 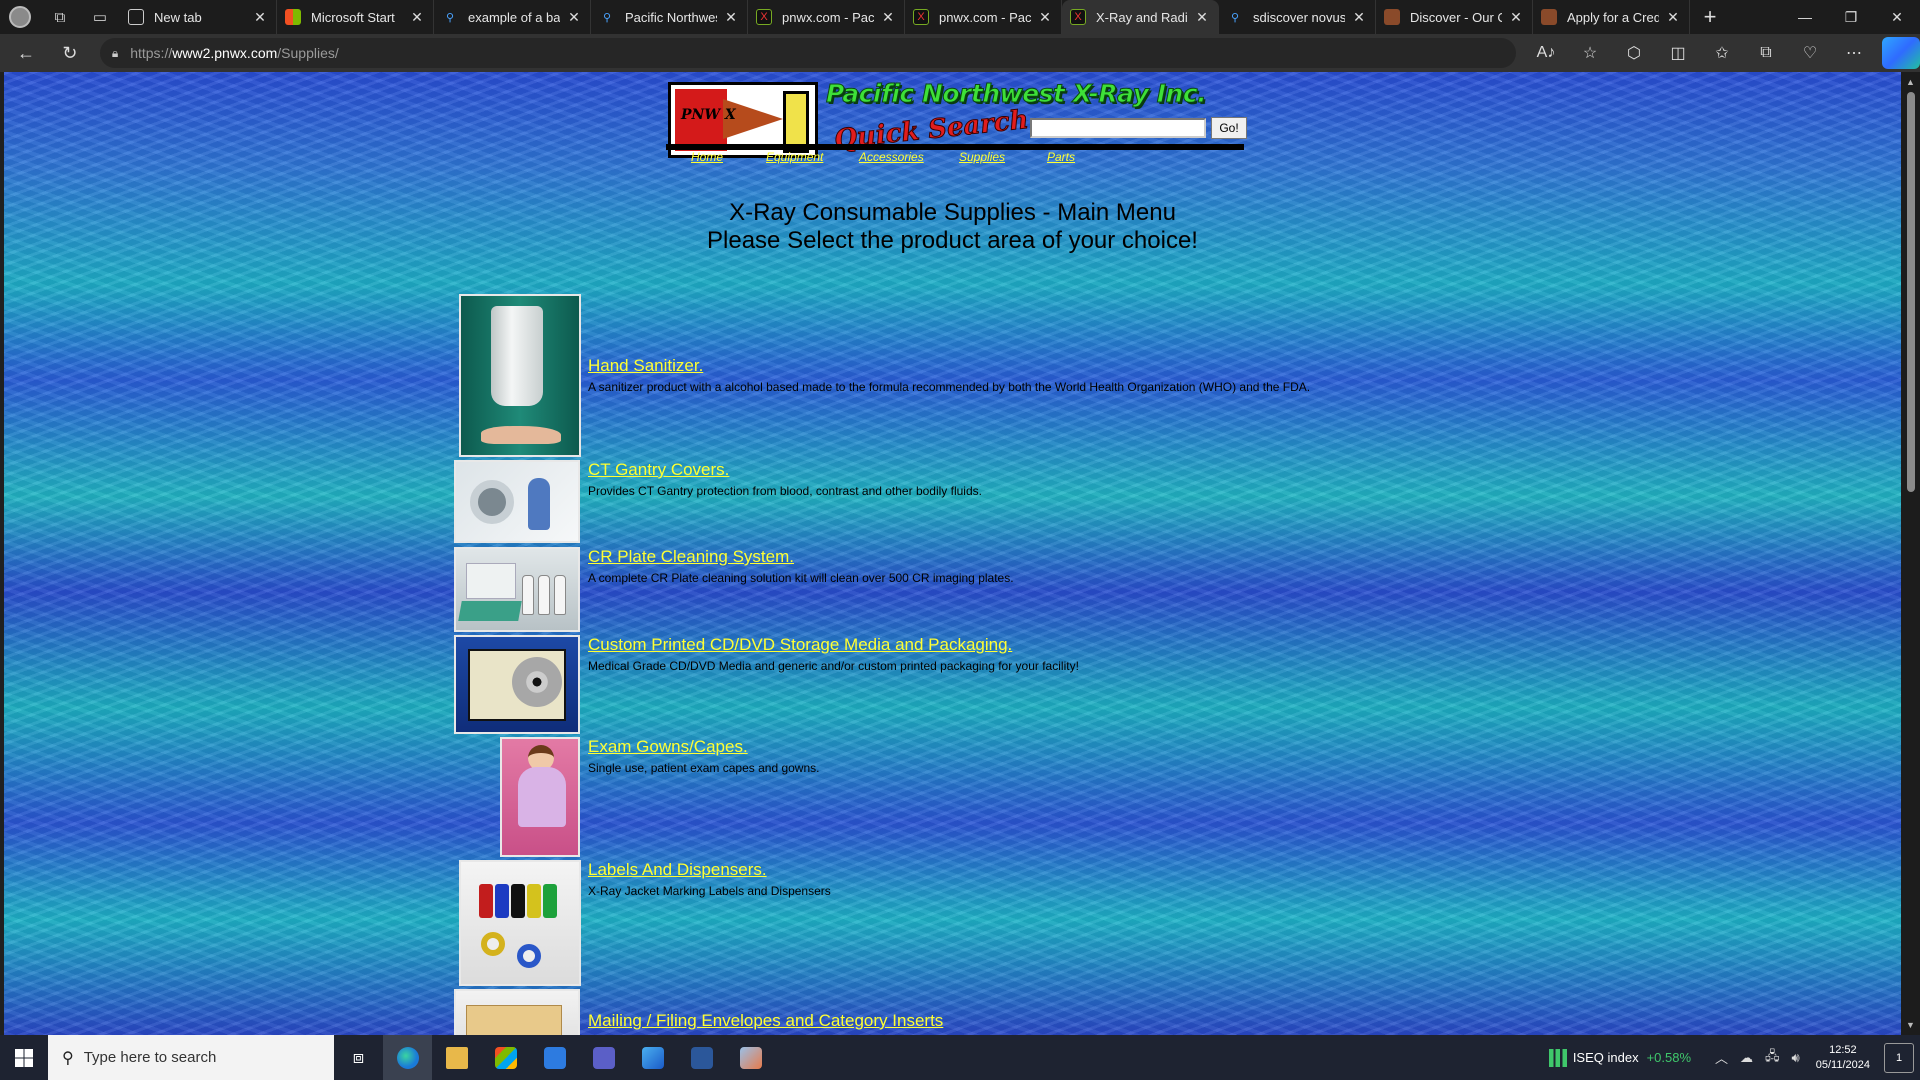 I want to click on exam-gown-image, so click(x=540, y=797).